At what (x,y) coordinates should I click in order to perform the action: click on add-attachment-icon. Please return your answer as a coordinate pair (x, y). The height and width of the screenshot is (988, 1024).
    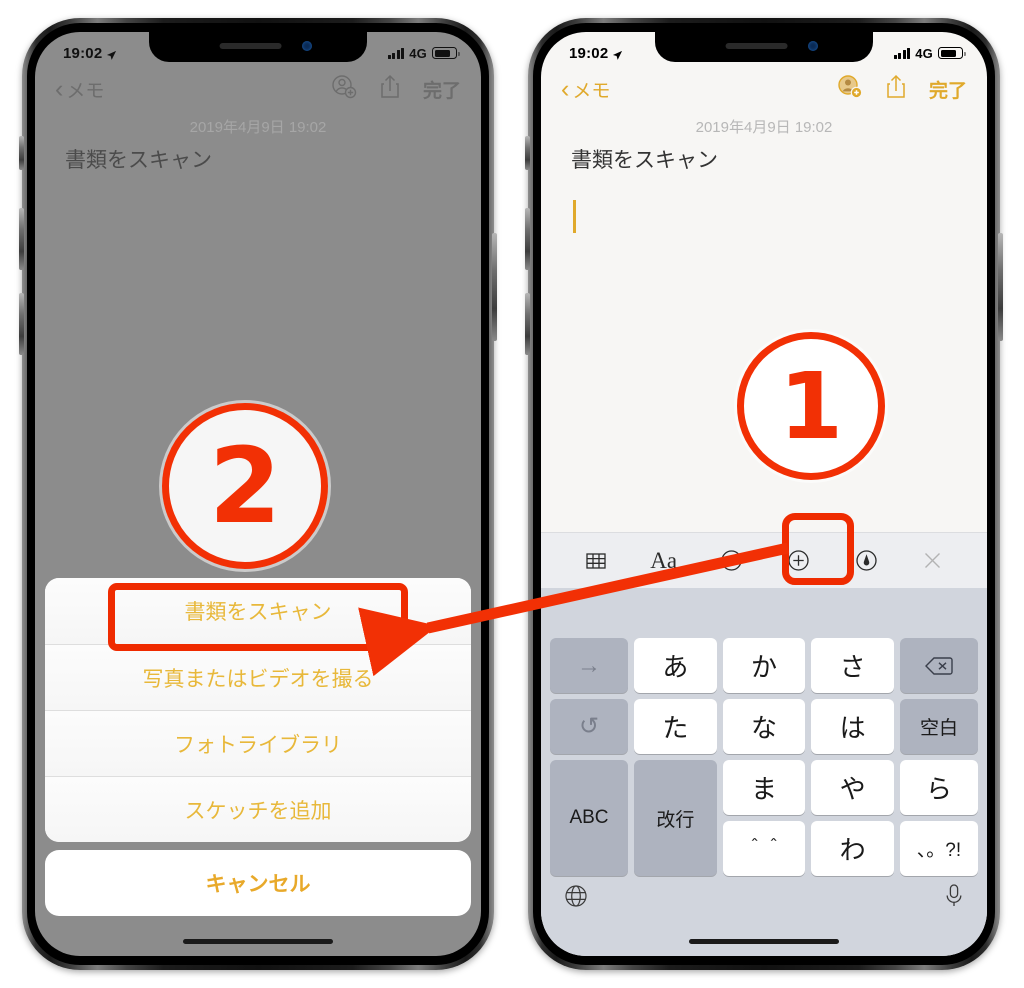
    Looking at the image, I should click on (798, 560).